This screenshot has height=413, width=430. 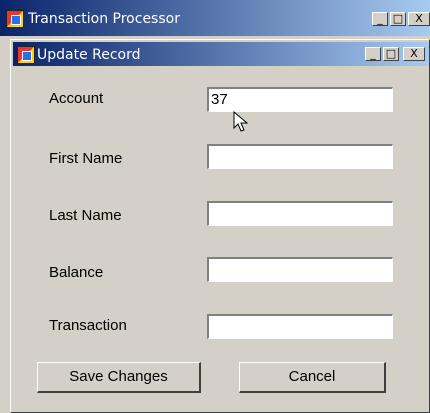 What do you see at coordinates (300, 269) in the screenshot?
I see `balance-input` at bounding box center [300, 269].